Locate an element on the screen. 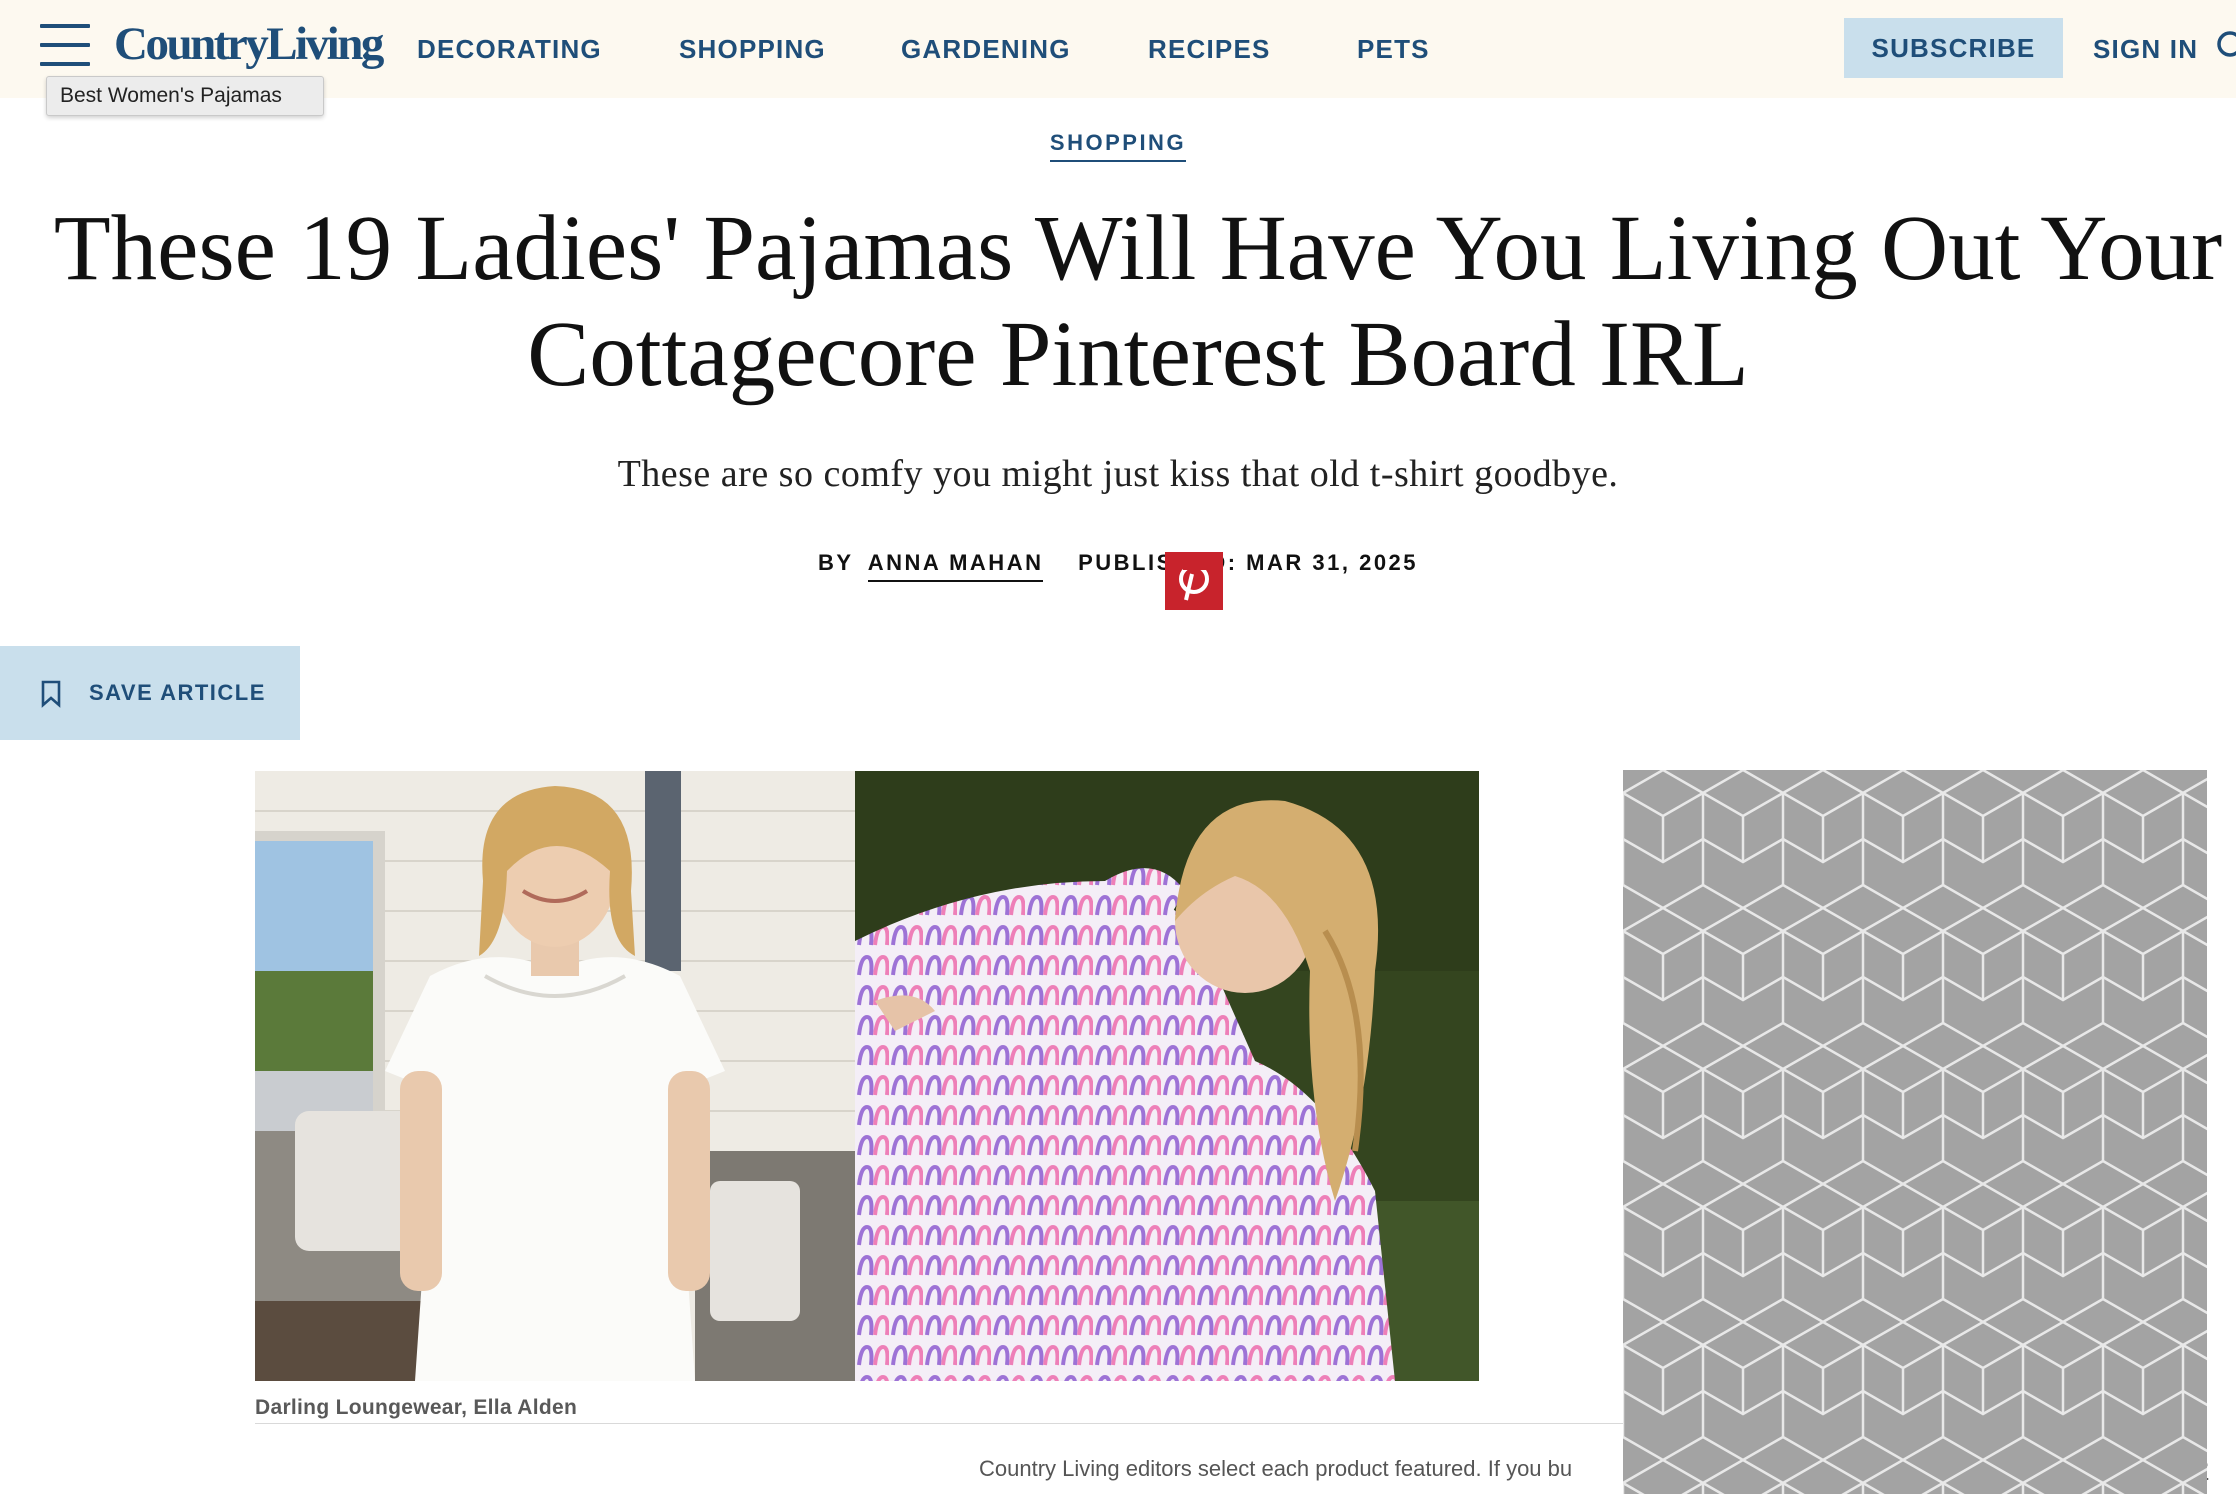 The width and height of the screenshot is (2236, 1494). section-label: SHOPPING is located at coordinates (1118, 146).